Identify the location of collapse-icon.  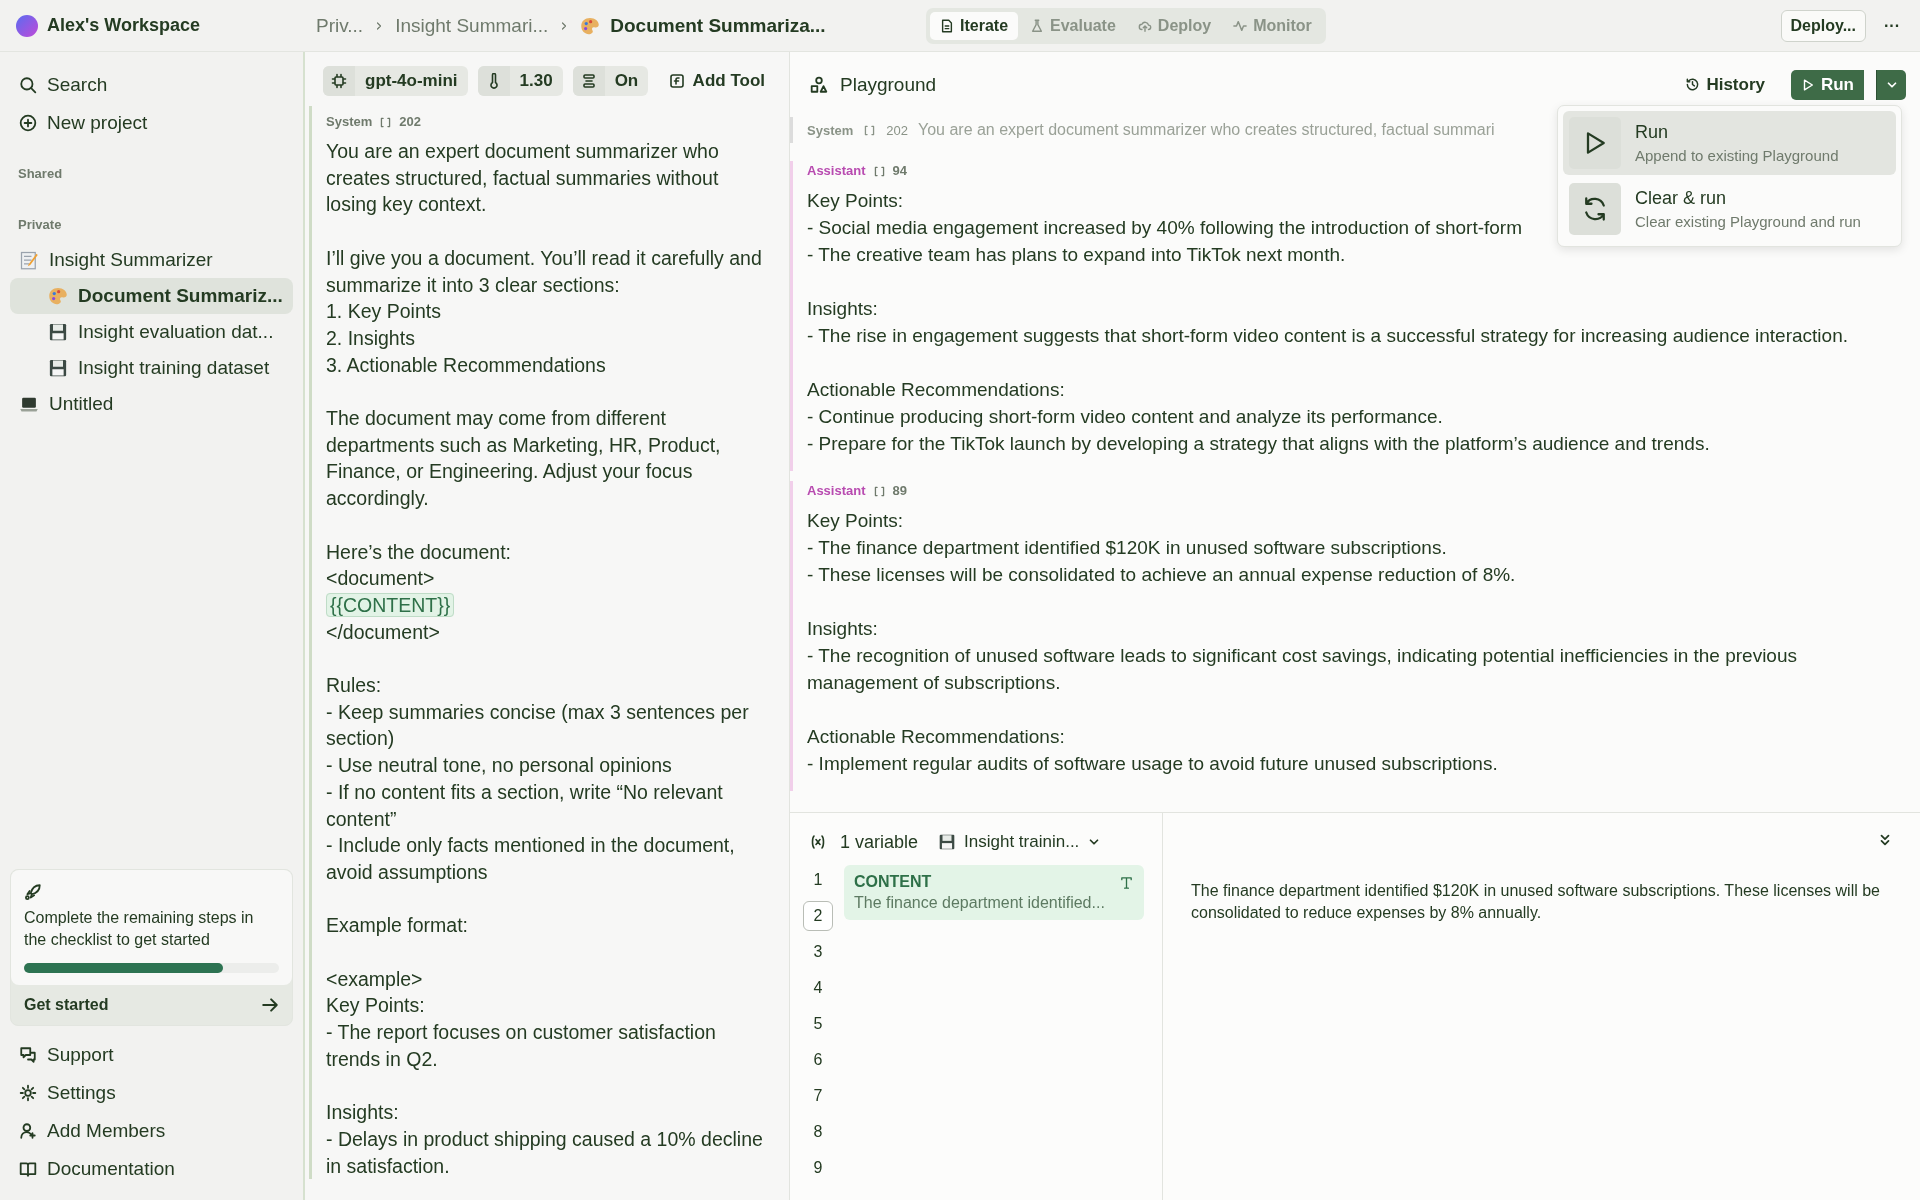
(1885, 840).